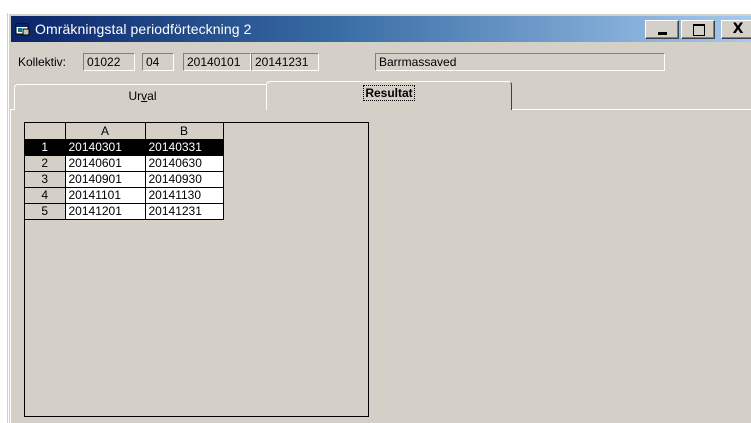  What do you see at coordinates (143, 29) in the screenshot?
I see `window-title: Omräkningstal periodförteckning 2` at bounding box center [143, 29].